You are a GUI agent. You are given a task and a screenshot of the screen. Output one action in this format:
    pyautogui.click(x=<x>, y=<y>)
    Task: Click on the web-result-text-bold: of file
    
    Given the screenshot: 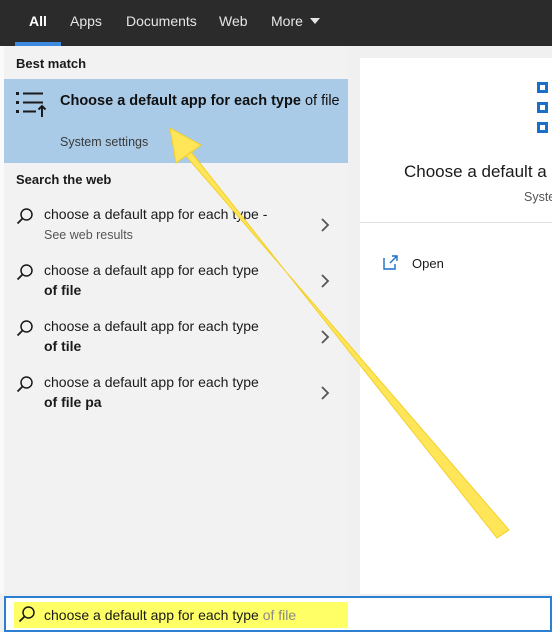 What is the action you would take?
    pyautogui.click(x=63, y=290)
    